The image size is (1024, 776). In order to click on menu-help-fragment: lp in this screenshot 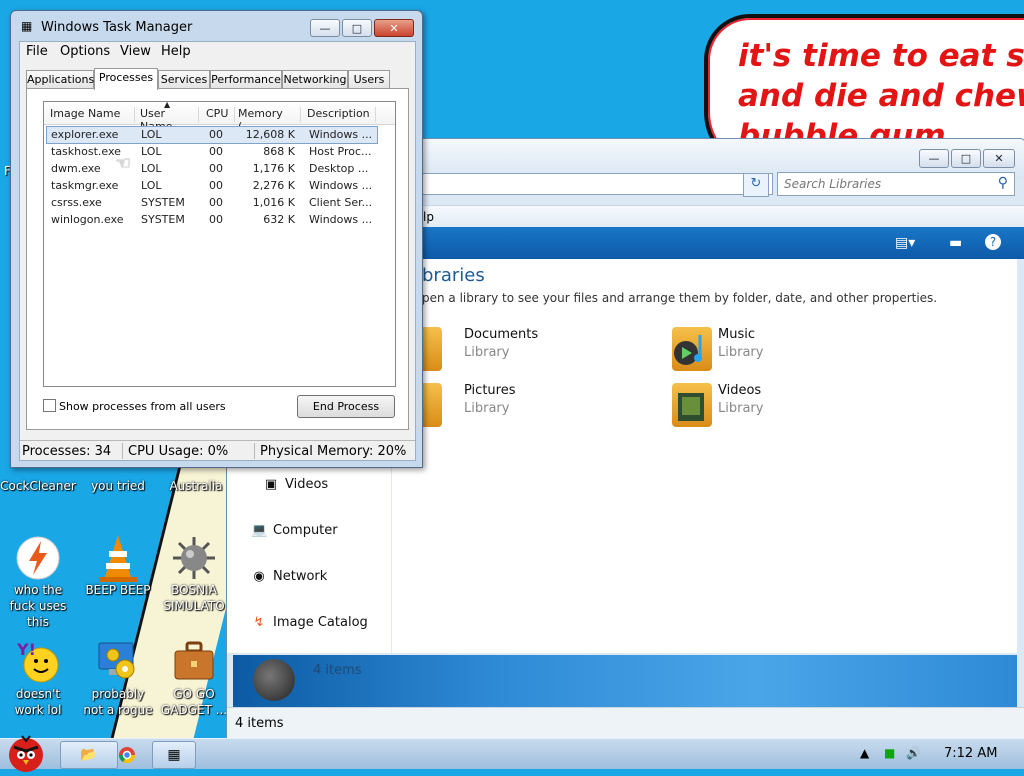, I will do `click(428, 217)`.